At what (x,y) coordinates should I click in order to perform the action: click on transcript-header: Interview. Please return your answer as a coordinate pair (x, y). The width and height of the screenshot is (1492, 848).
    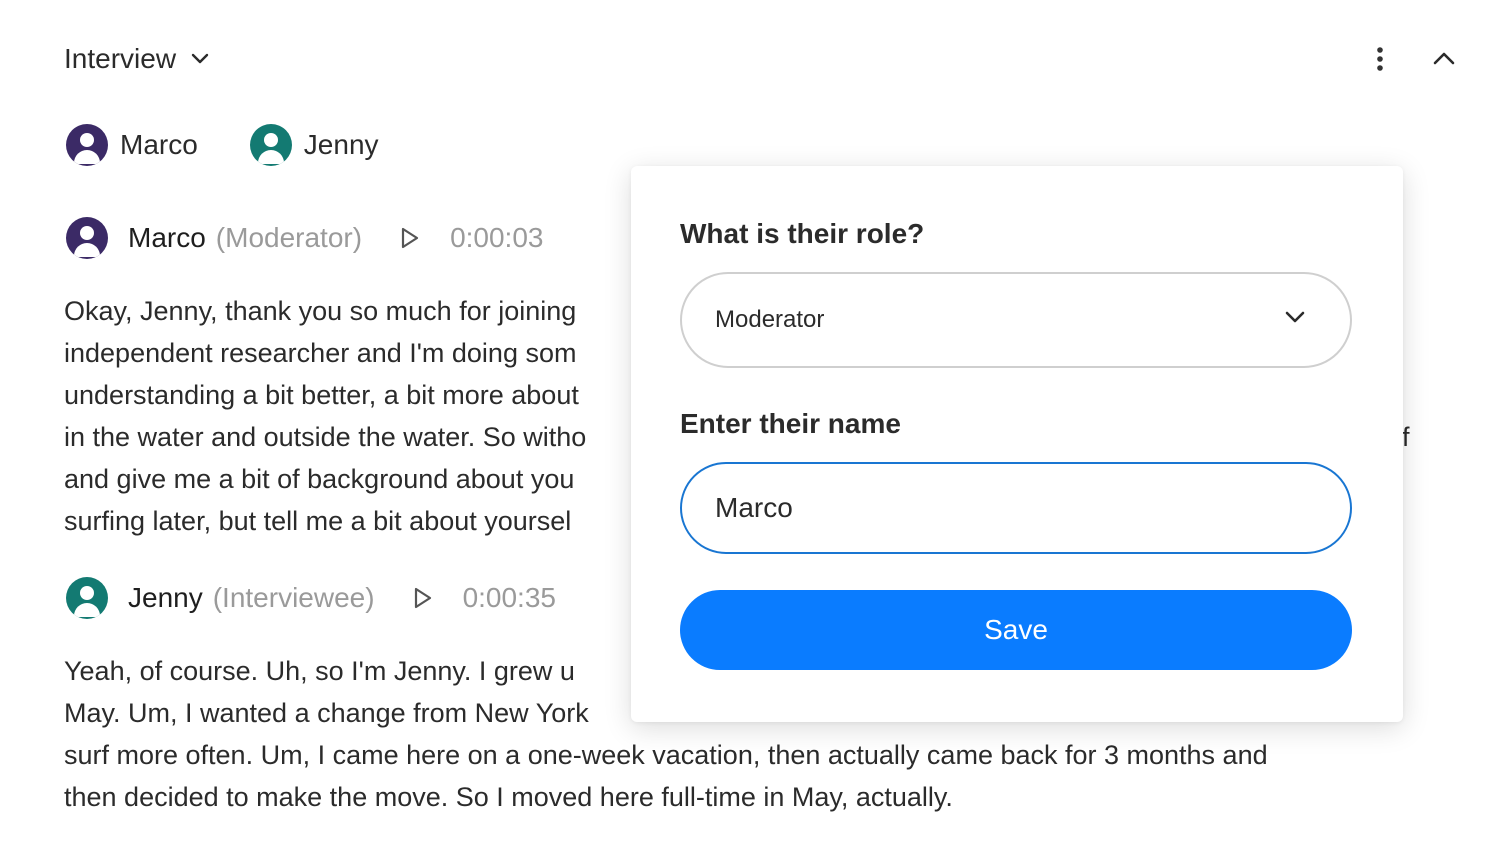
    Looking at the image, I should click on (137, 59).